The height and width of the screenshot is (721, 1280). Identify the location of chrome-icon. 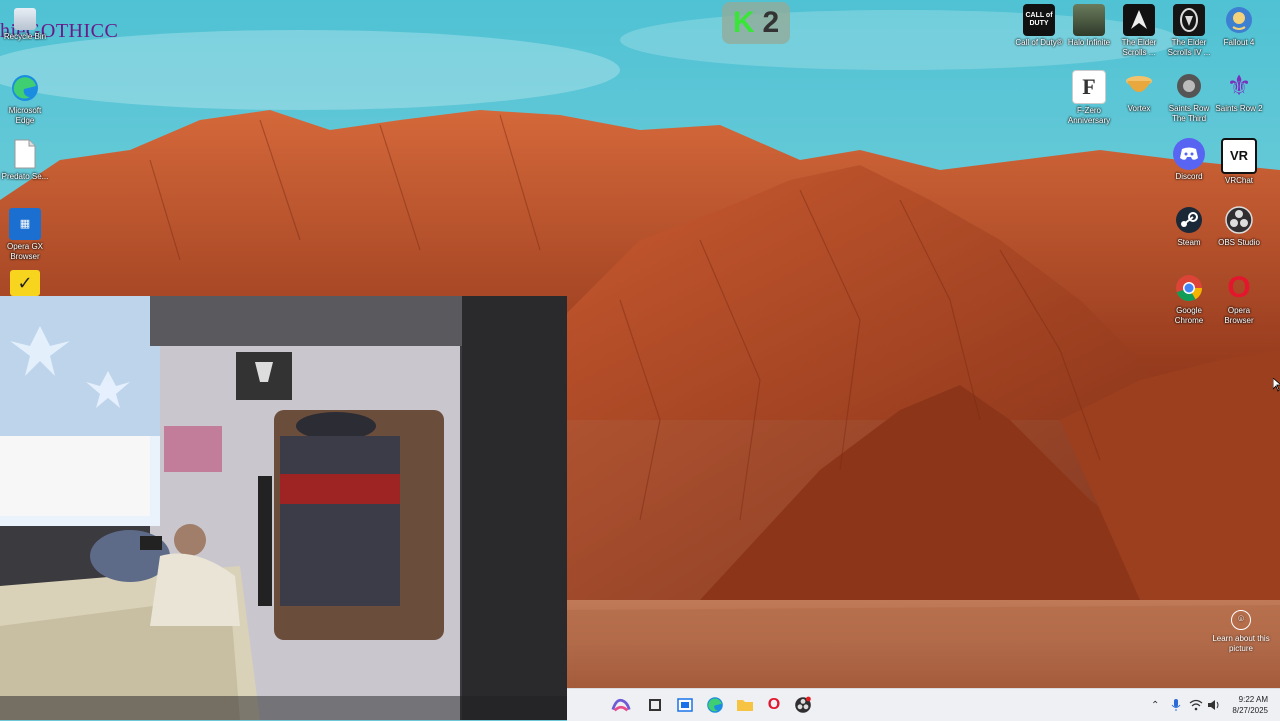
(1189, 288).